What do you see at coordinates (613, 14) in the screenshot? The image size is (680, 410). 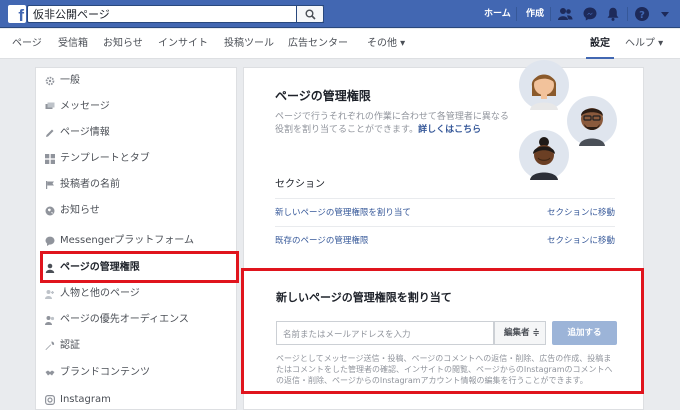 I see `notifications-icon` at bounding box center [613, 14].